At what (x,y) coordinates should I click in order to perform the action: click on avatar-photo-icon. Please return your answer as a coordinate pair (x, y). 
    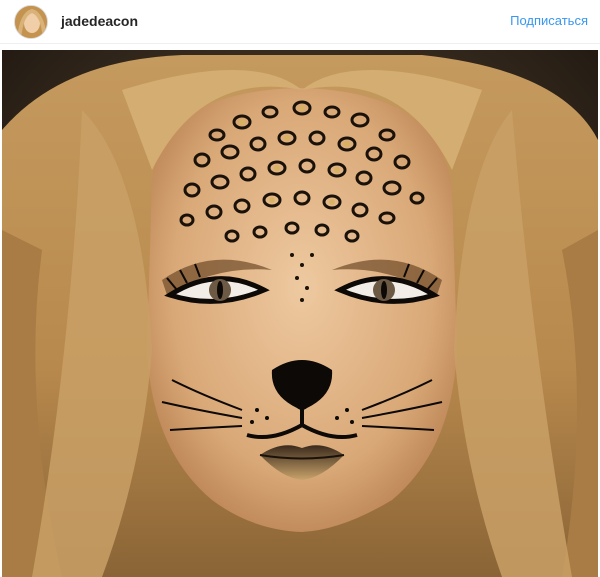
    Looking at the image, I should click on (31, 22).